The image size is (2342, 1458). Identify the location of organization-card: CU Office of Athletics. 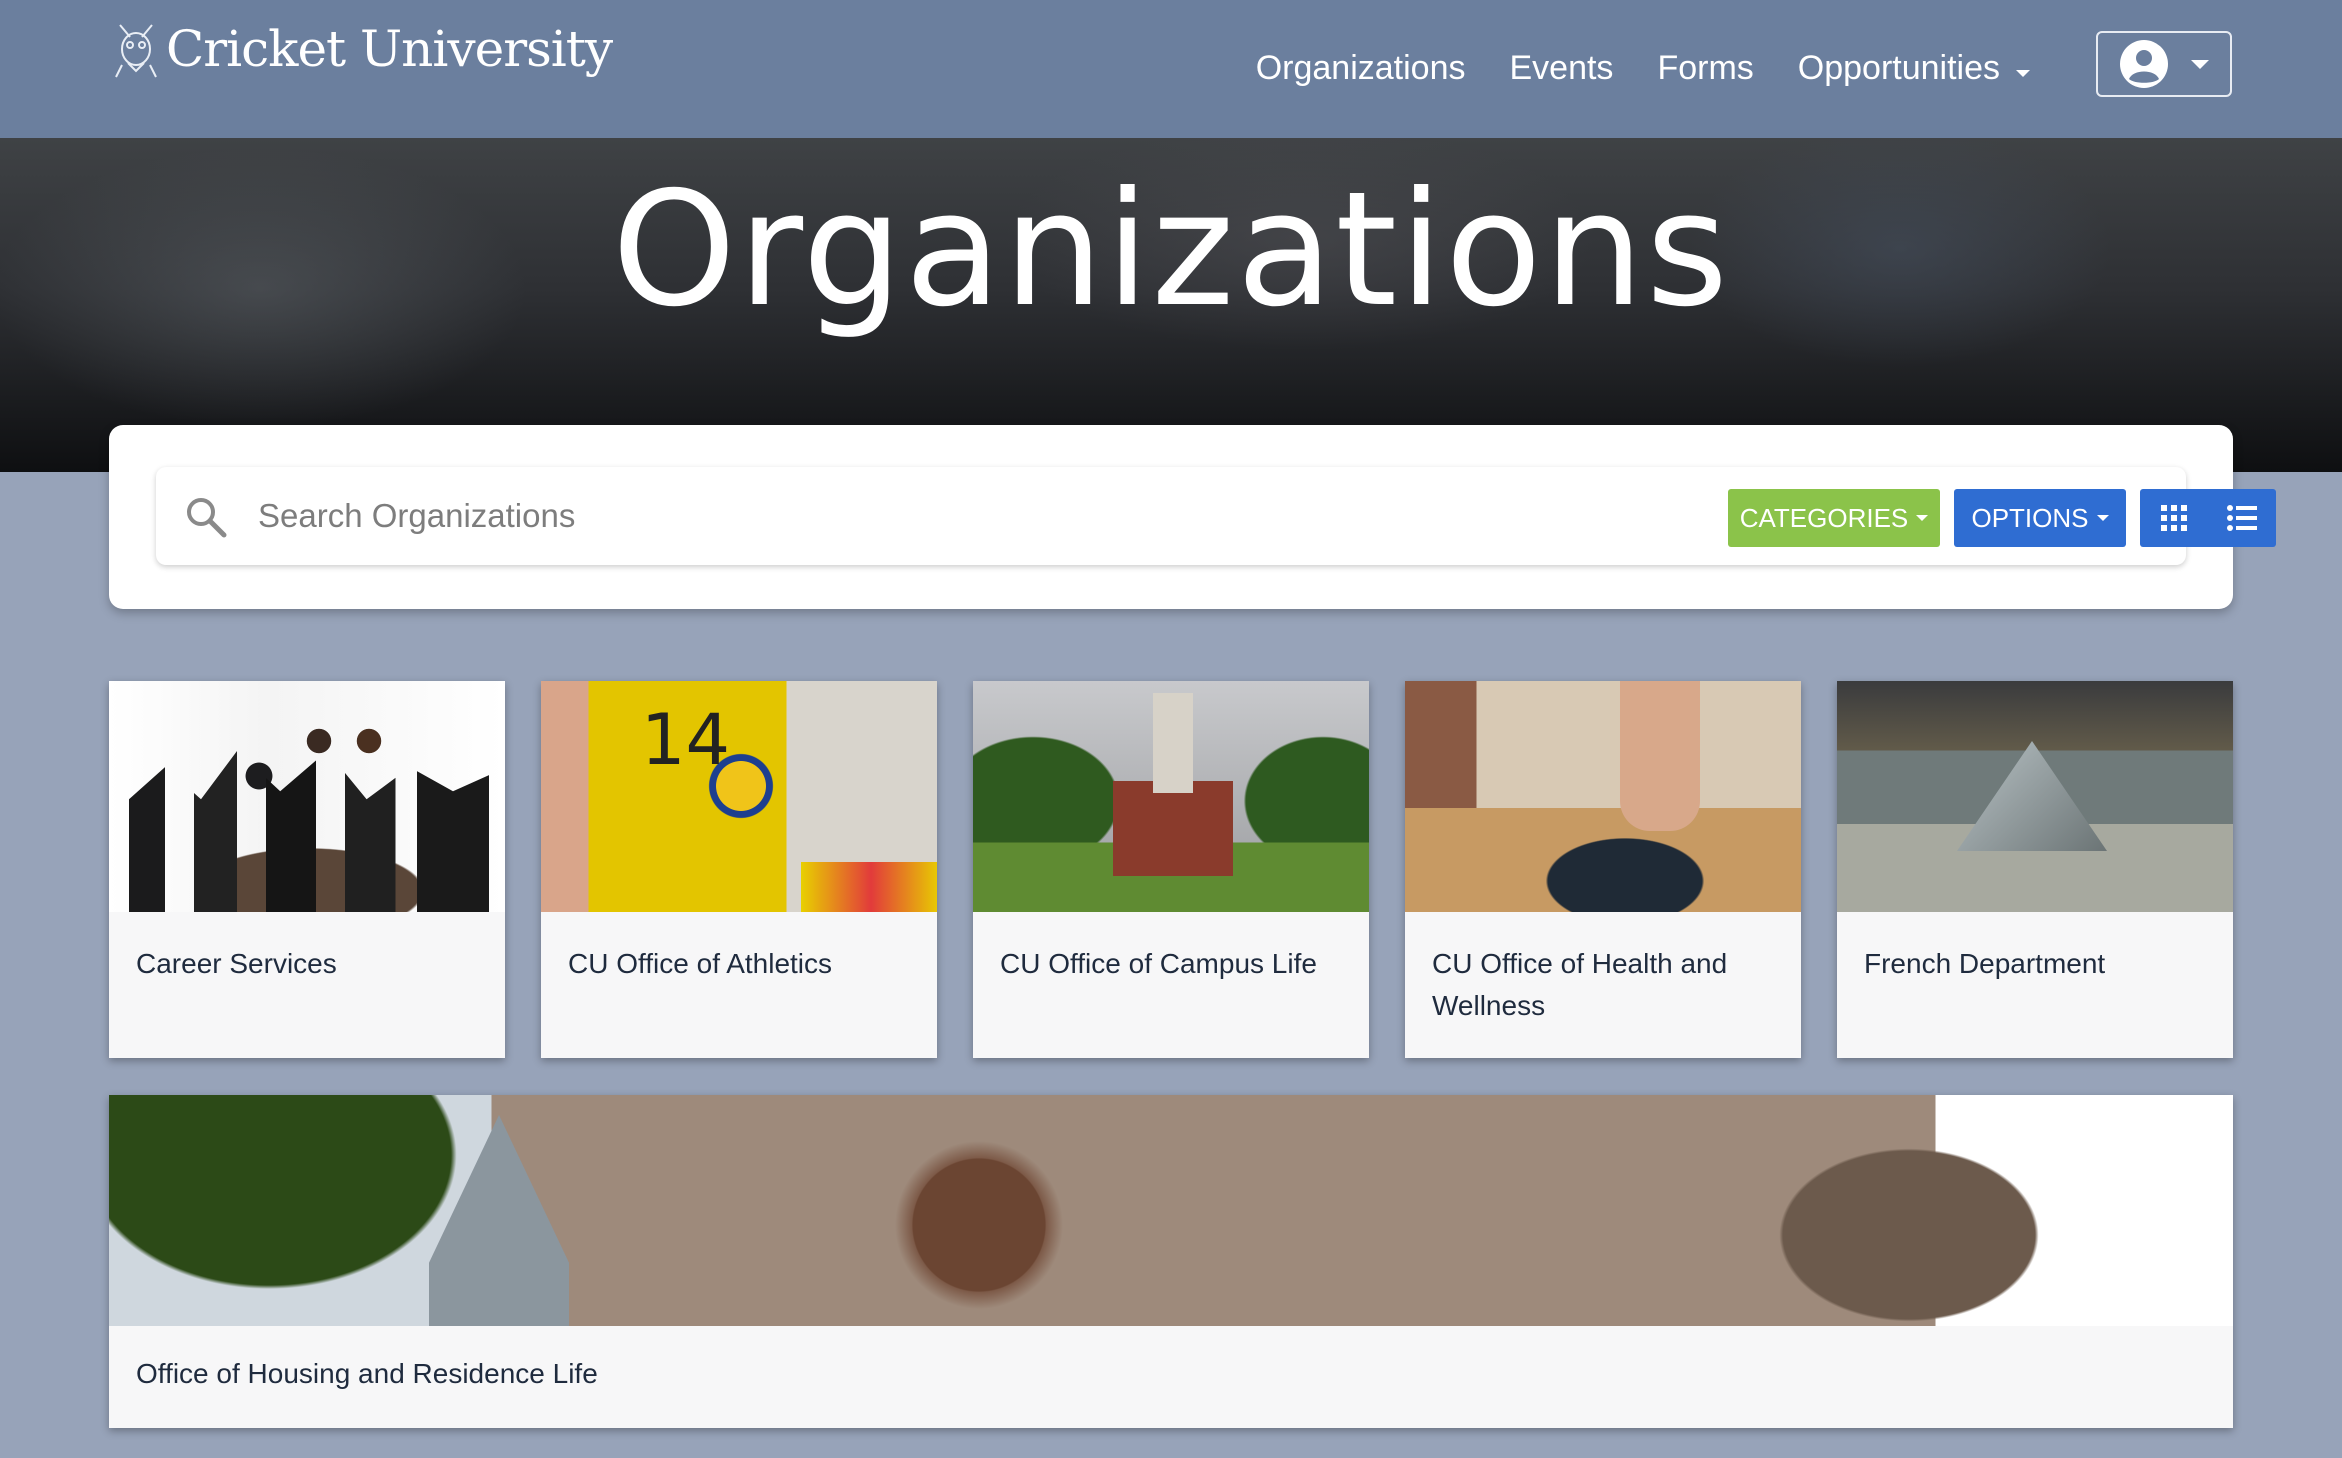
(739, 869).